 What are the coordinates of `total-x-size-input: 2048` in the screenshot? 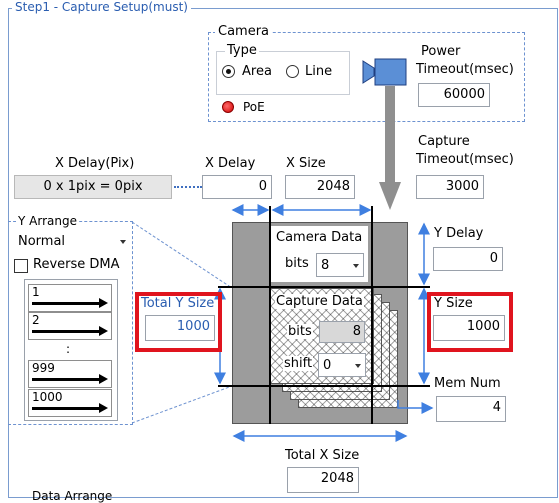 It's located at (323, 480).